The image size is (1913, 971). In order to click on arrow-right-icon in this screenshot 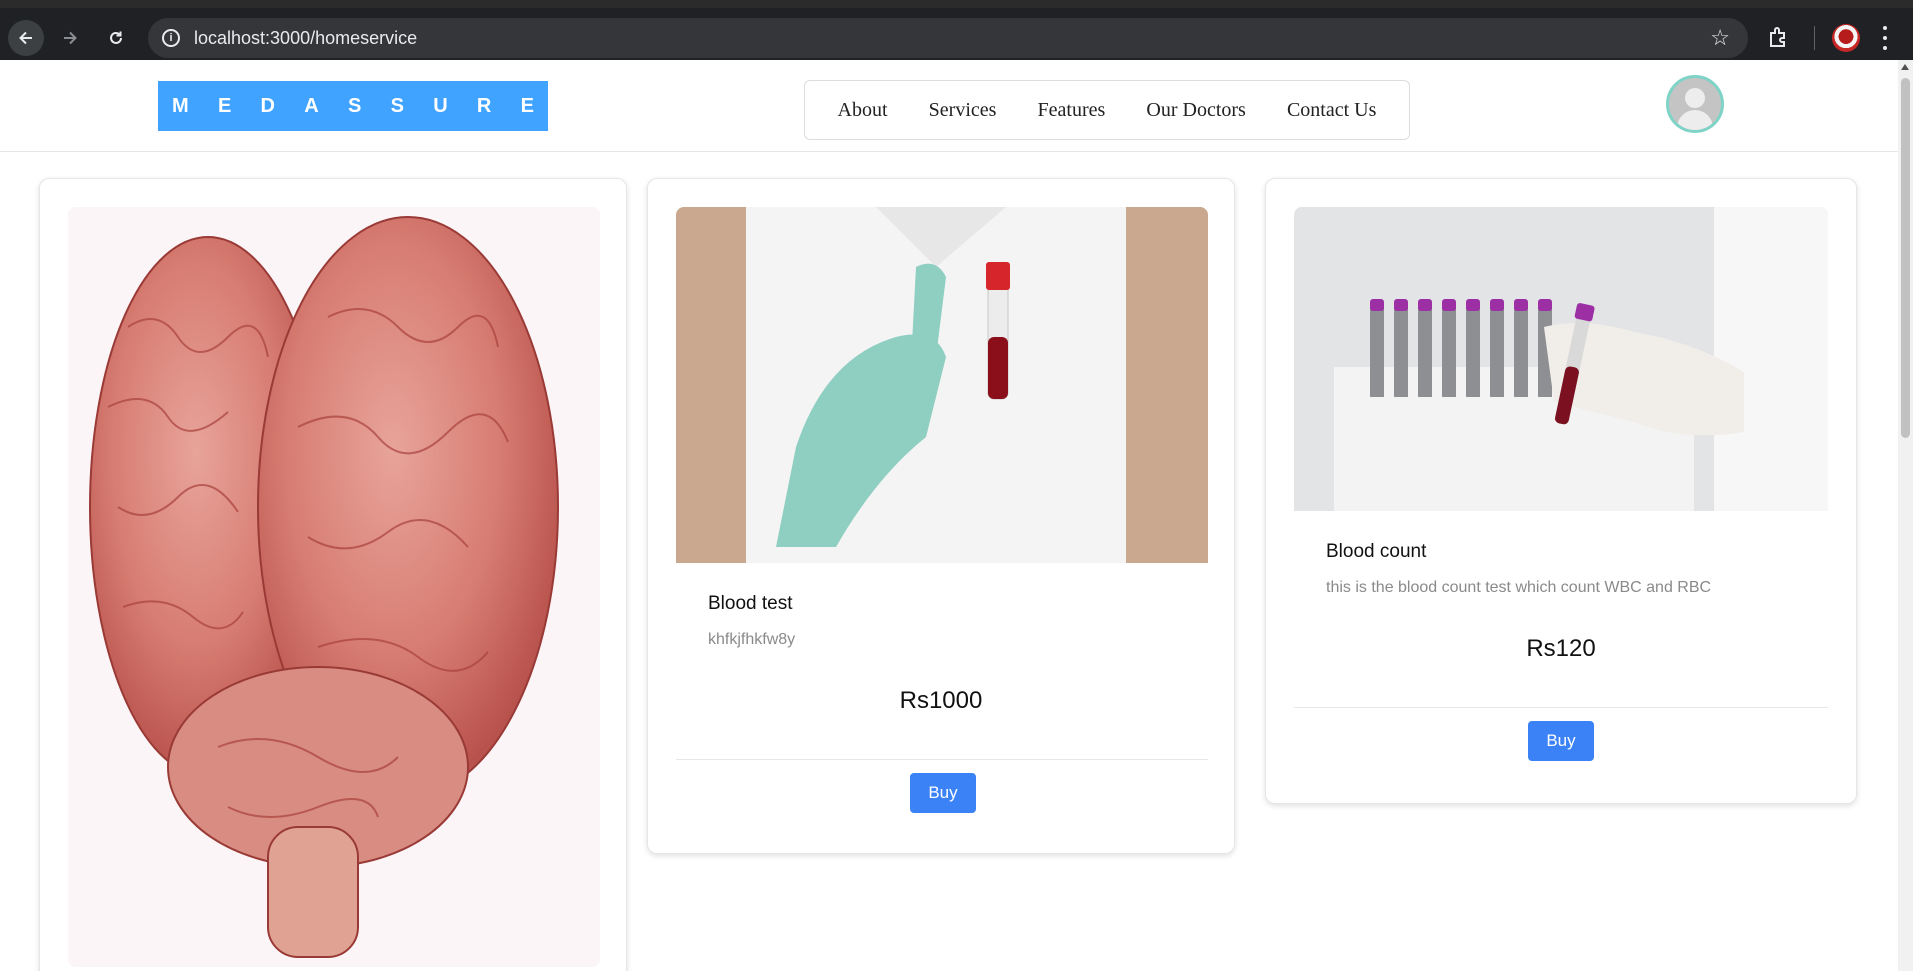, I will do `click(70, 38)`.